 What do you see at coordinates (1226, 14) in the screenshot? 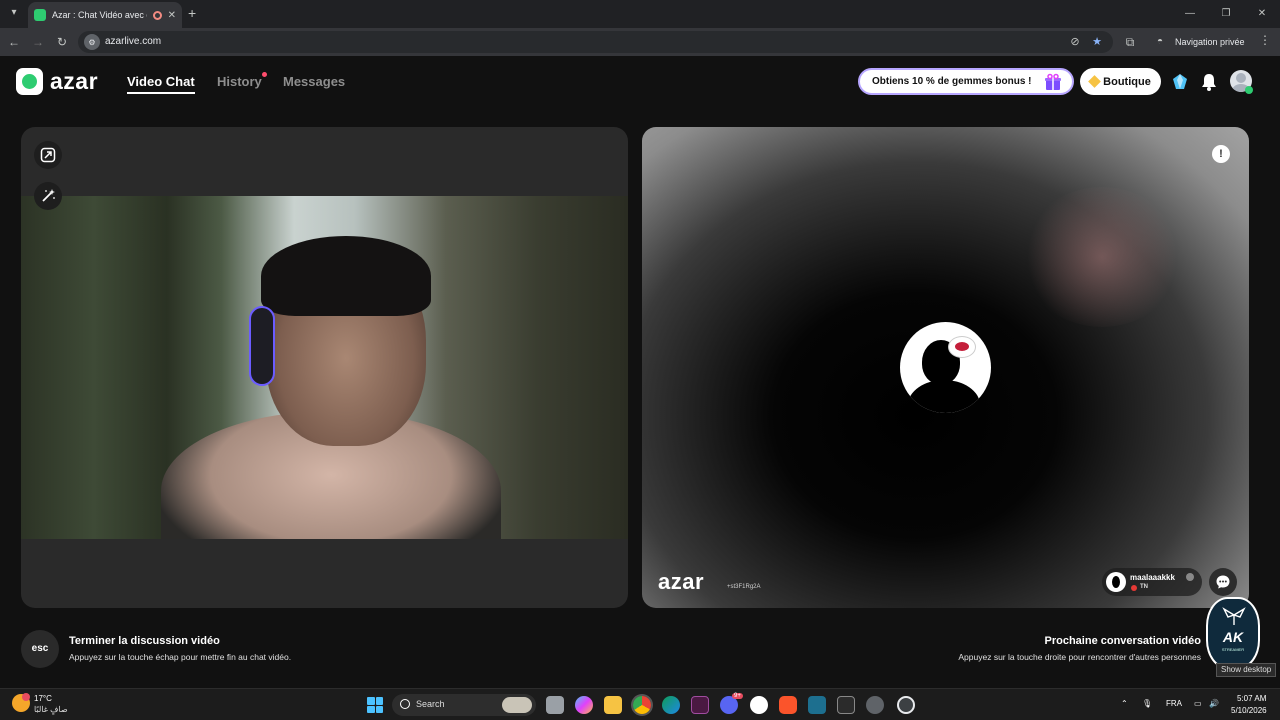
I see `restore-icon: ❐` at bounding box center [1226, 14].